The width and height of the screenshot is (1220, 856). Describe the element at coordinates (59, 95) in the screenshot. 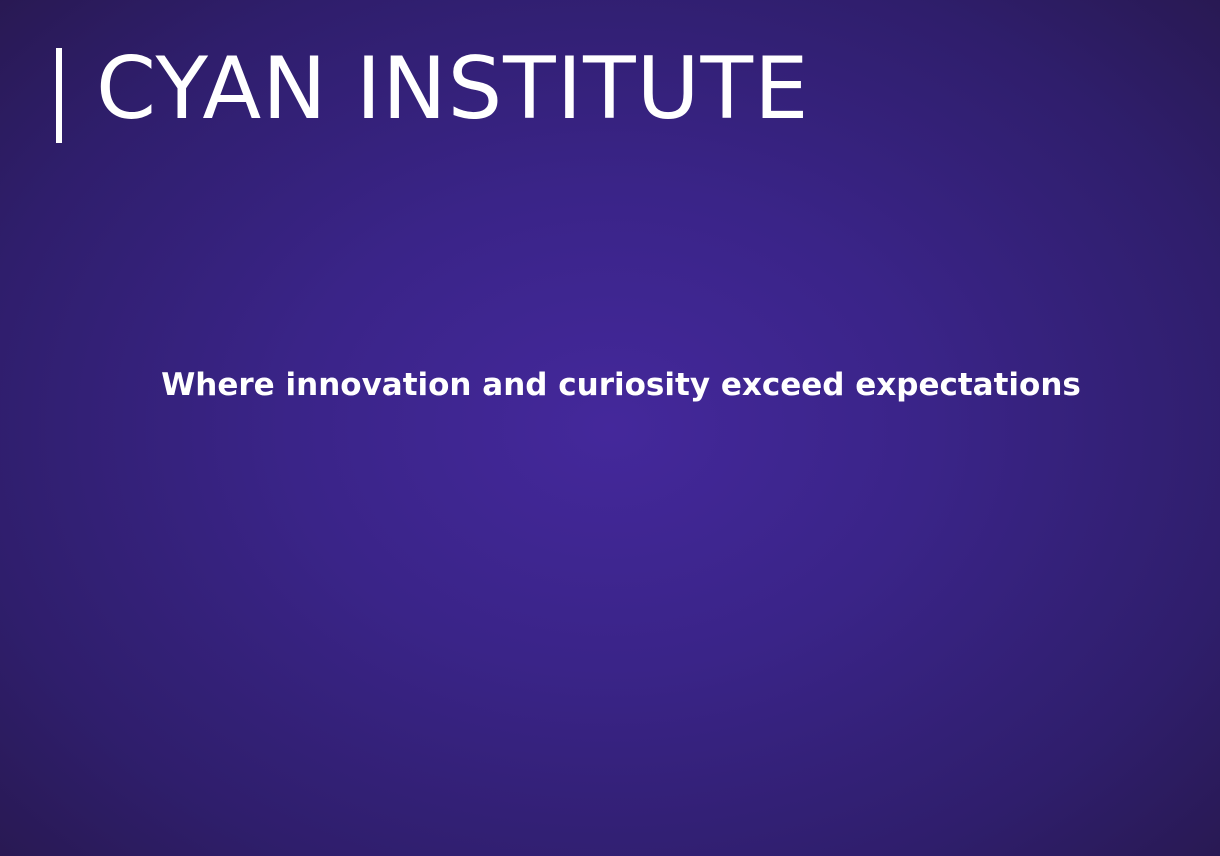

I see `title-accent-bar` at that location.